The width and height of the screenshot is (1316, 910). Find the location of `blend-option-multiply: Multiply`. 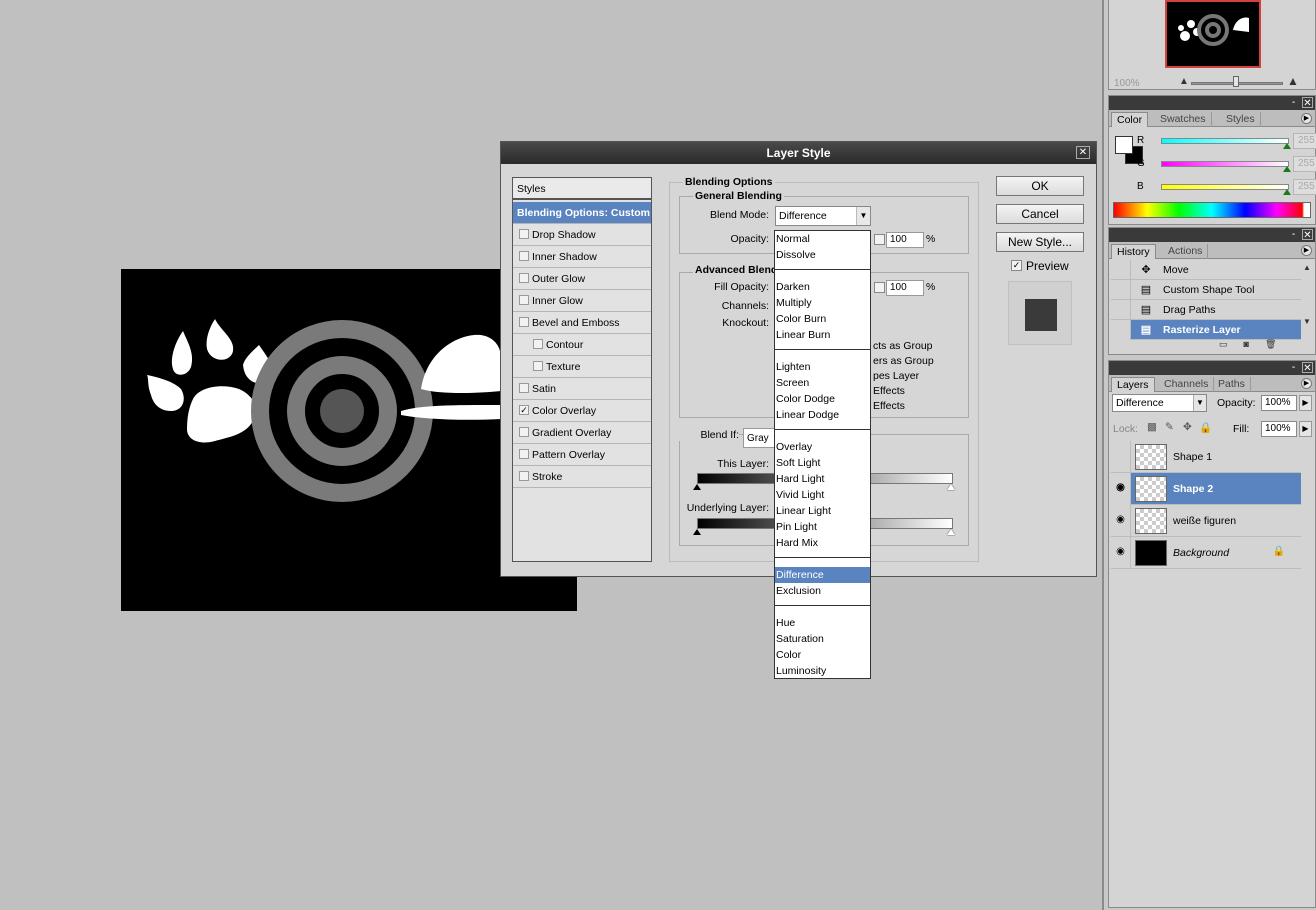

blend-option-multiply: Multiply is located at coordinates (822, 303).